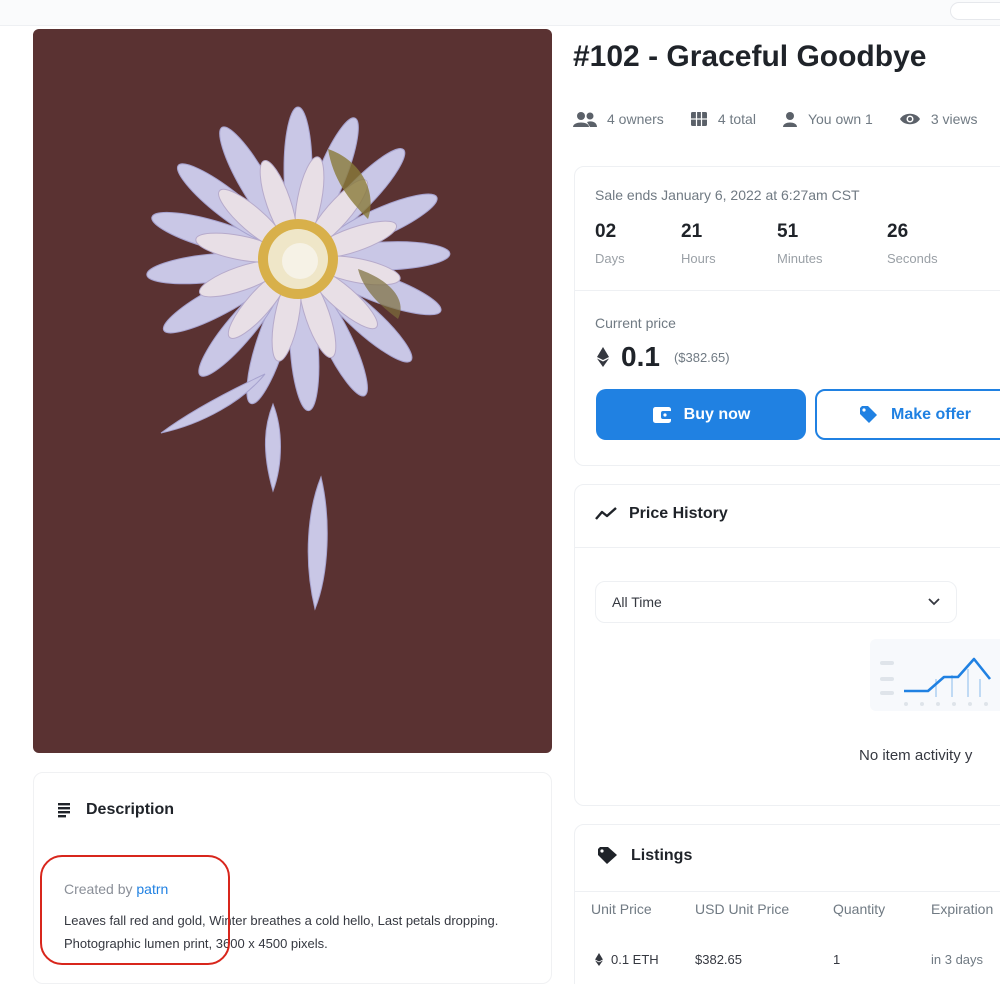 The width and height of the screenshot is (1000, 984). I want to click on eye-icon, so click(909, 119).